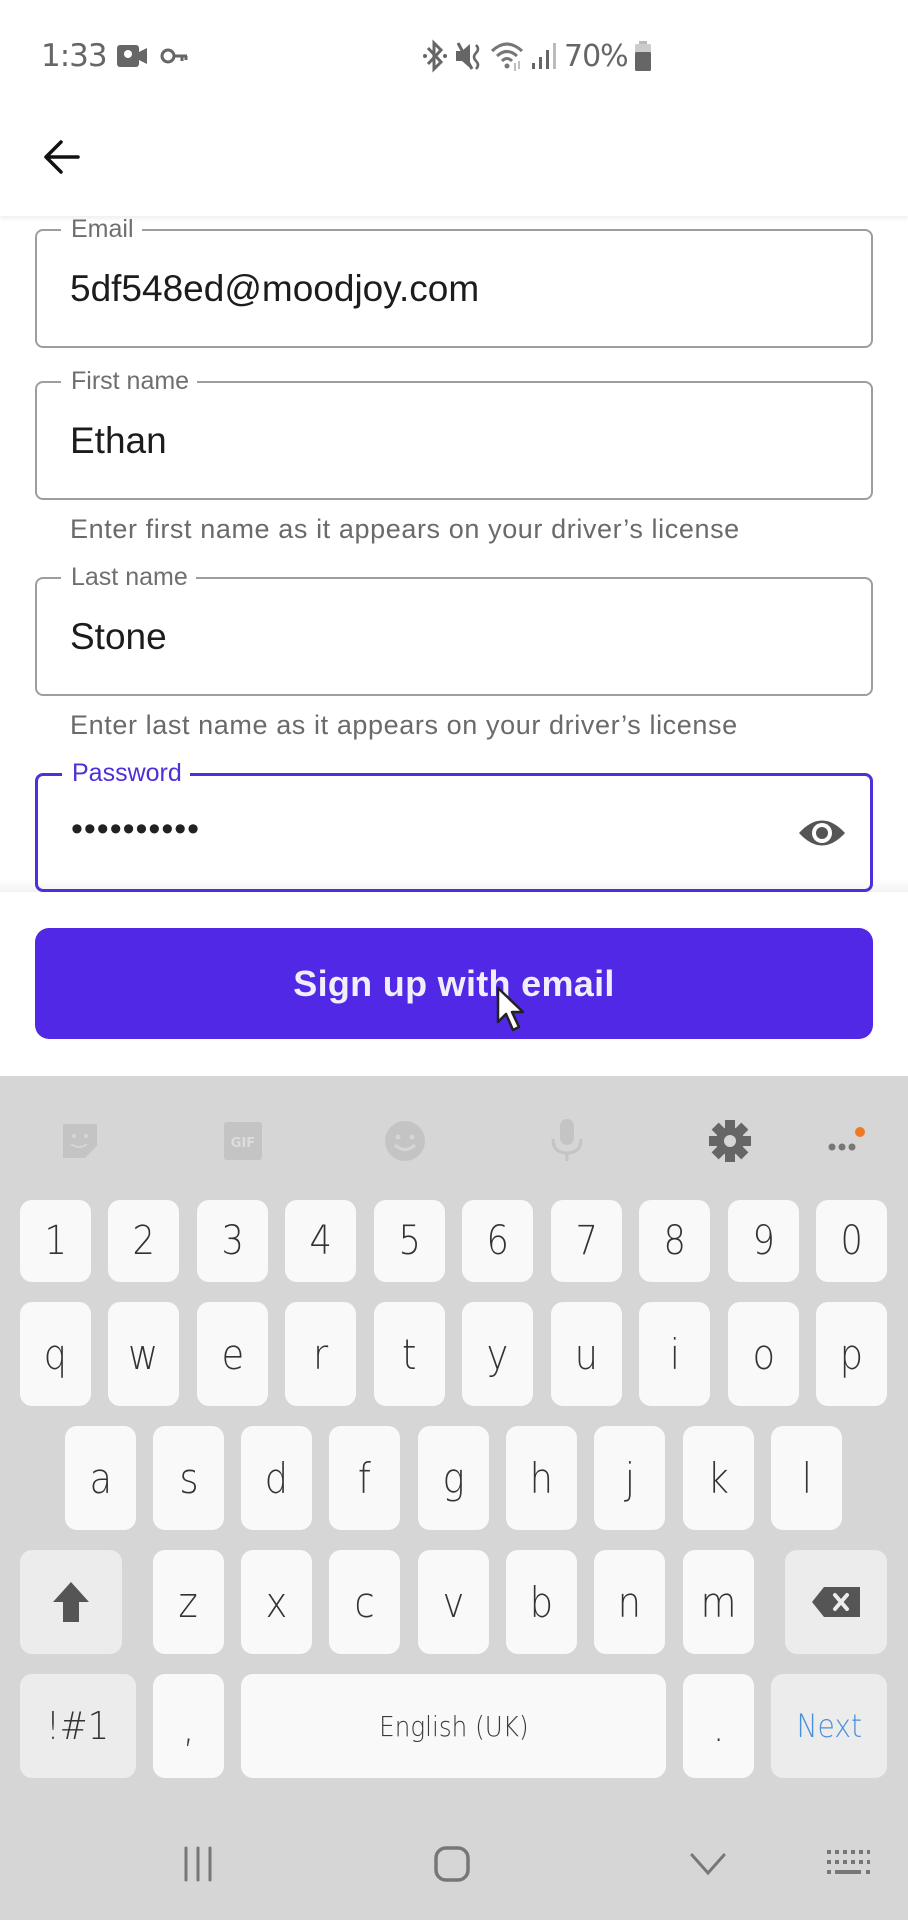 The width and height of the screenshot is (908, 1920). I want to click on key-e: e, so click(232, 1354).